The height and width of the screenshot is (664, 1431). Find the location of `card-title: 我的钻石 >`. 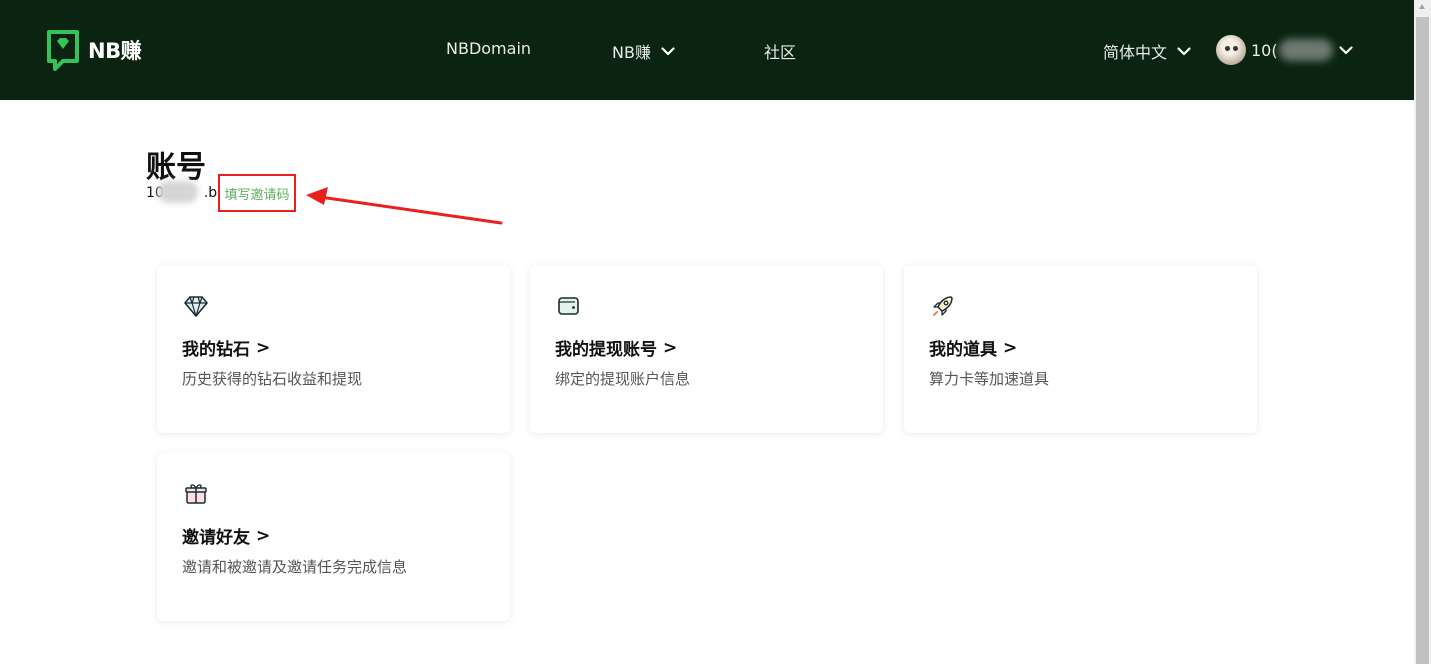

card-title: 我的钻石 > is located at coordinates (226, 348).